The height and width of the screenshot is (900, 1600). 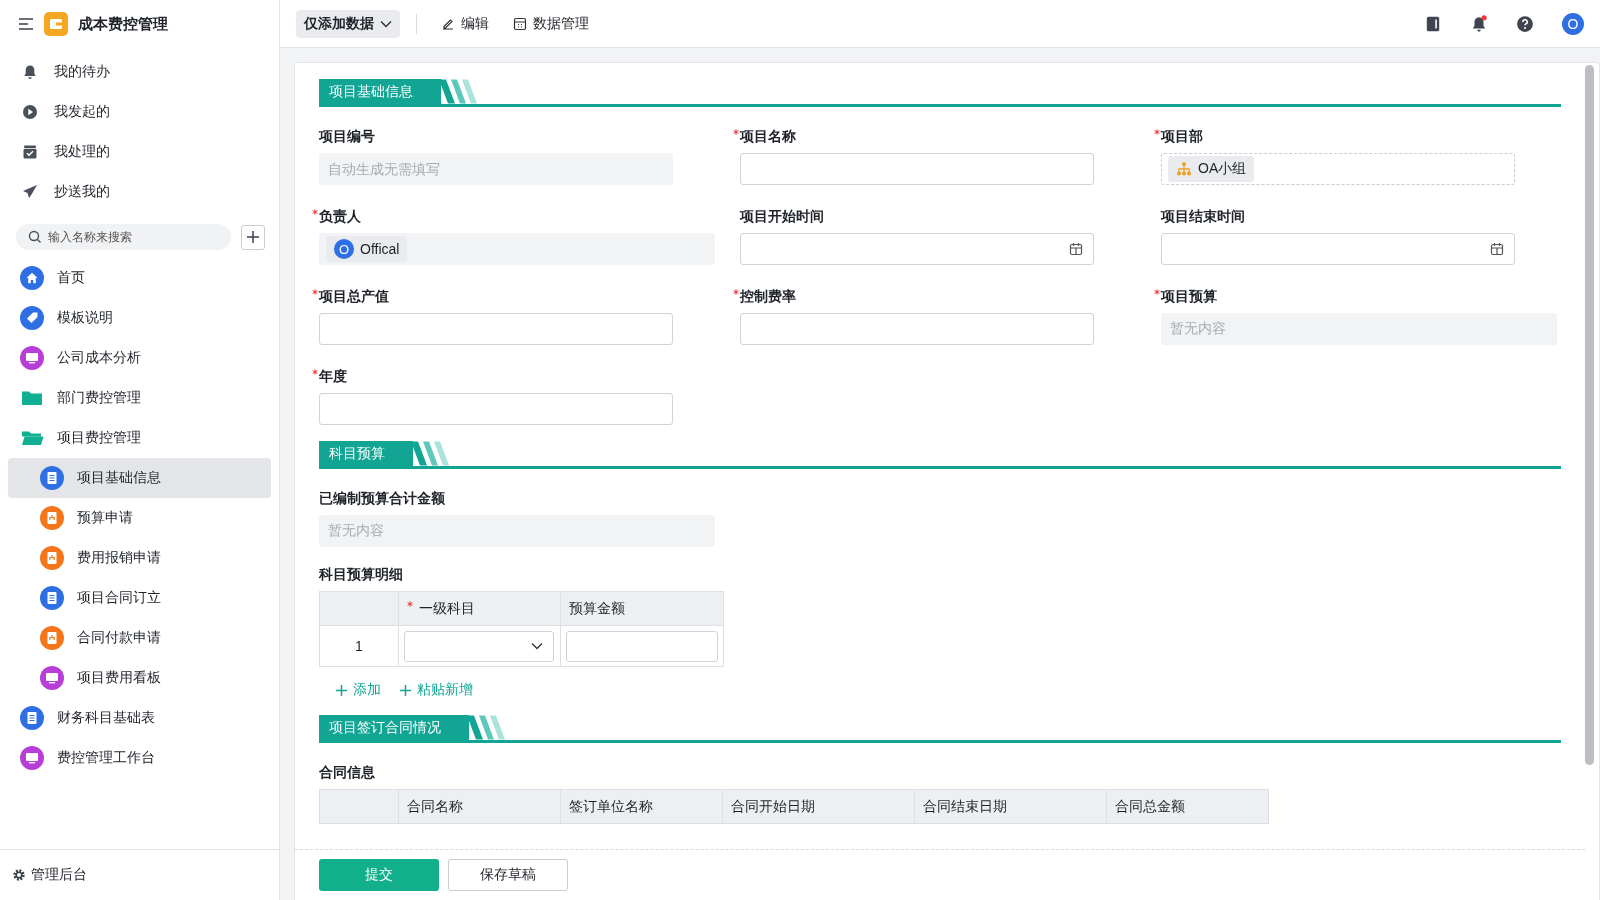 I want to click on nav-item: 抄送我的, so click(x=139, y=192).